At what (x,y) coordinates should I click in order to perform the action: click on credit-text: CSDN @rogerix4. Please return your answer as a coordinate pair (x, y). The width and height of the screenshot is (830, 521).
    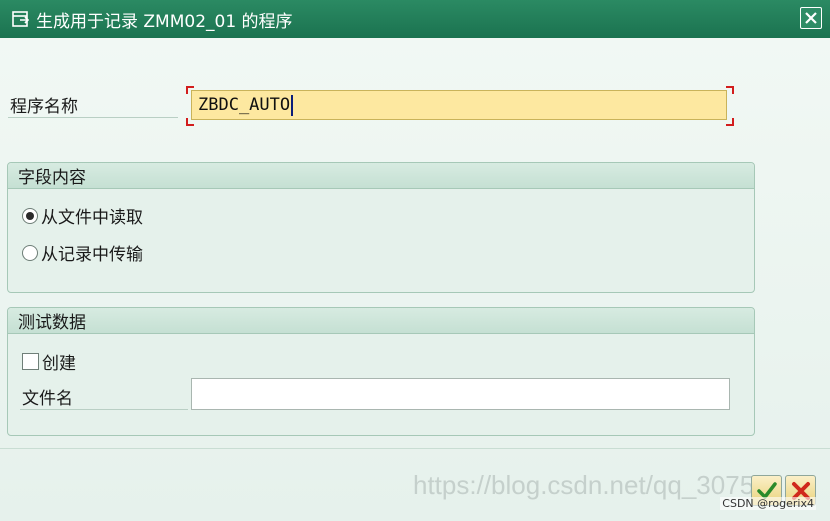
    Looking at the image, I should click on (768, 503).